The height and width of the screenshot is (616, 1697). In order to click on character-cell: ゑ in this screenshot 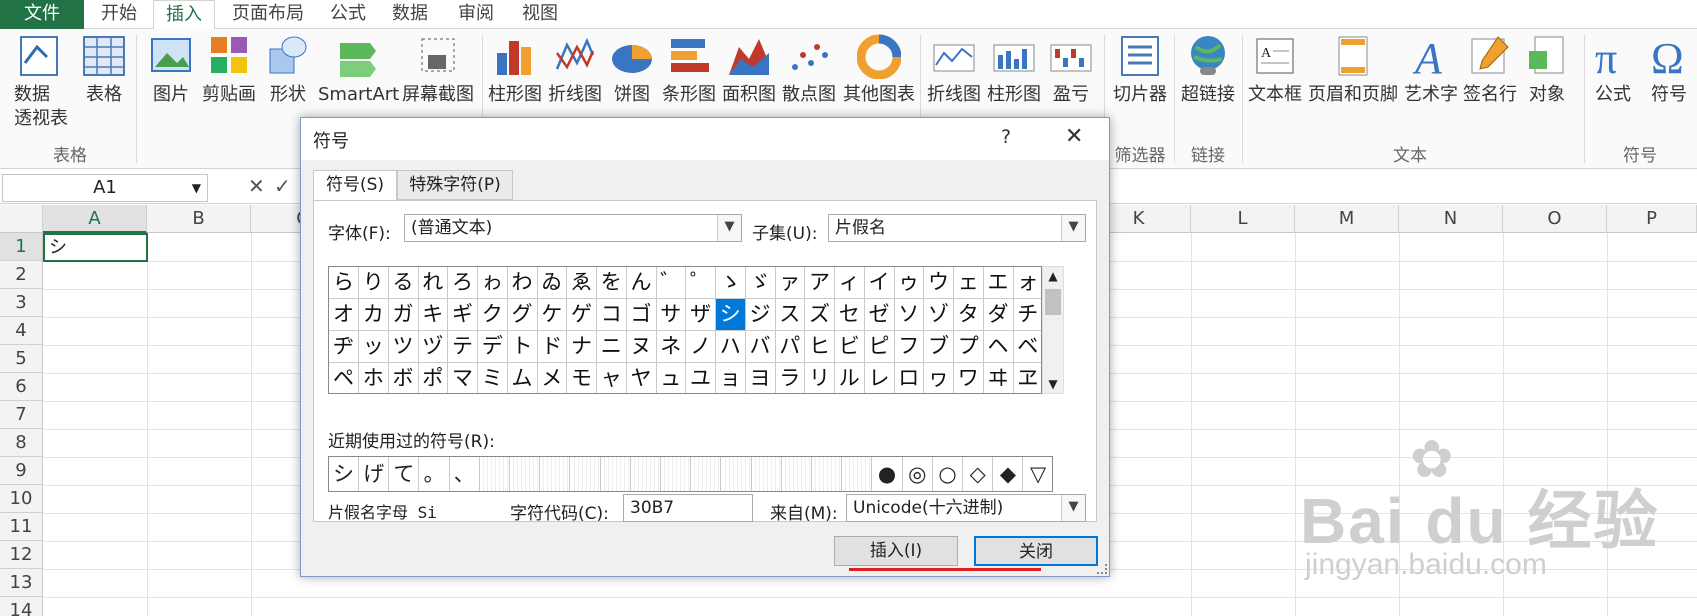, I will do `click(582, 283)`.